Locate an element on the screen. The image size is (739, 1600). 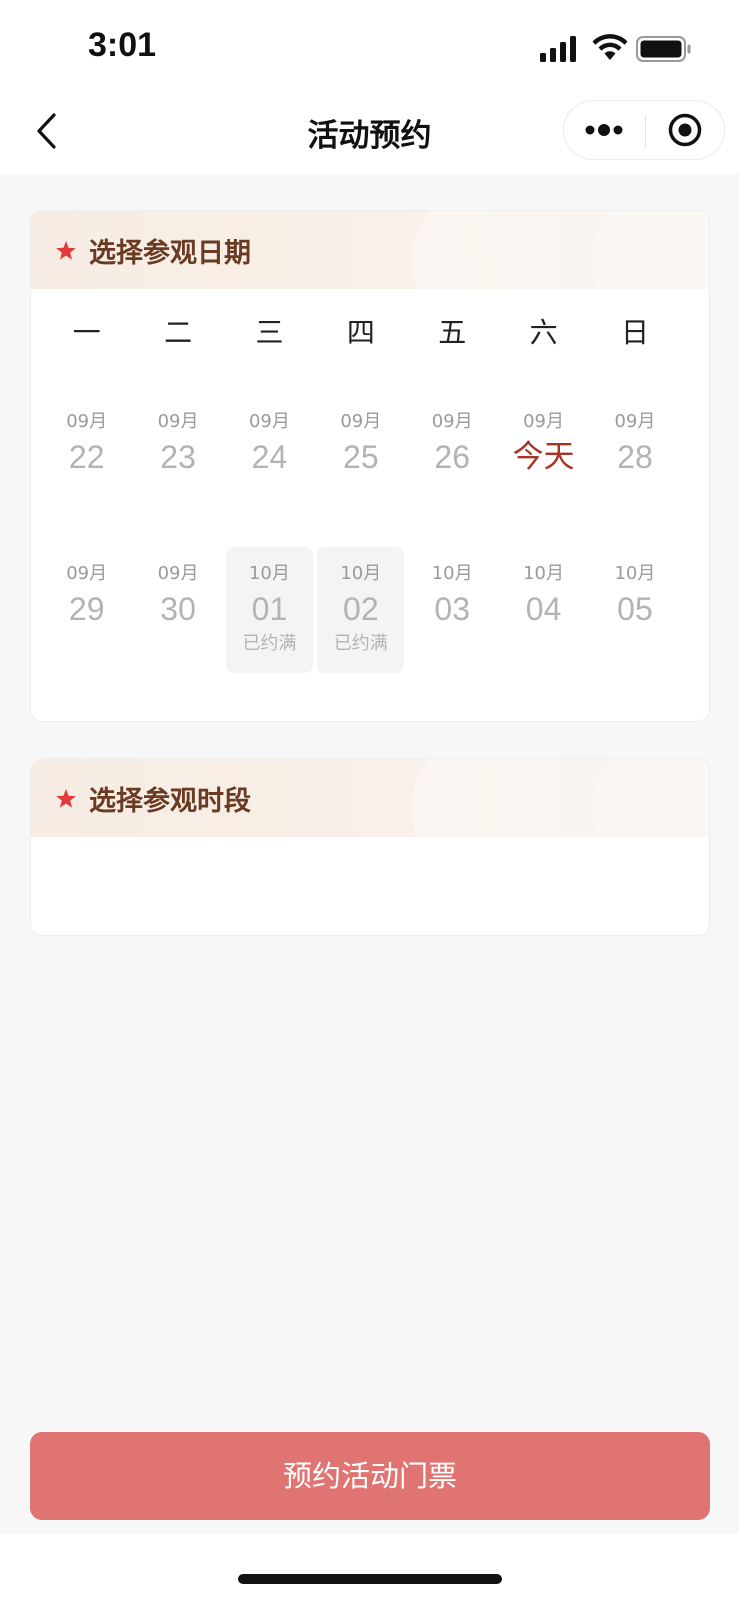
calendar-day: 09月 29 is located at coordinates (86, 610).